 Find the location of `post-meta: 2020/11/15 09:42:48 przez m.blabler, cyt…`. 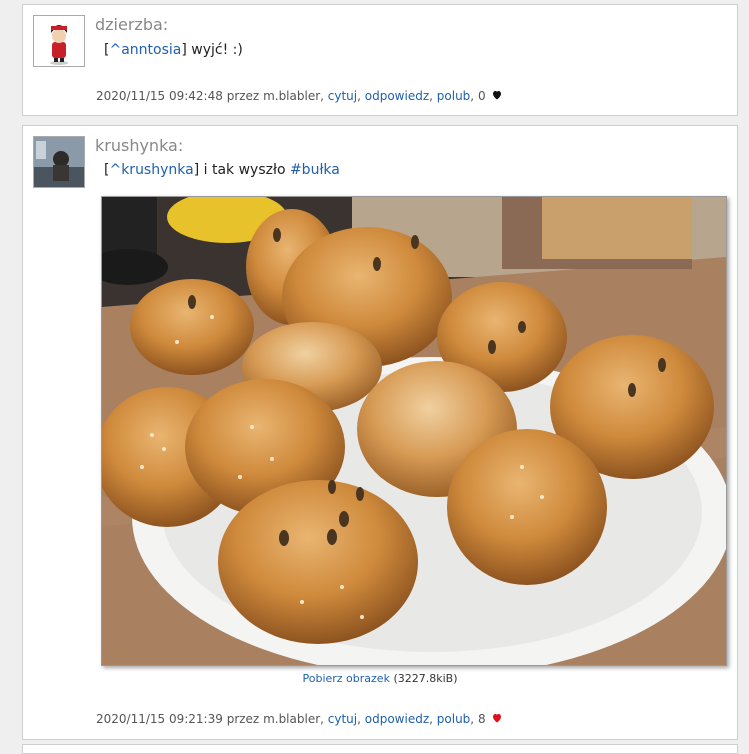

post-meta: 2020/11/15 09:42:48 przez m.blabler, cyt… is located at coordinates (299, 96).